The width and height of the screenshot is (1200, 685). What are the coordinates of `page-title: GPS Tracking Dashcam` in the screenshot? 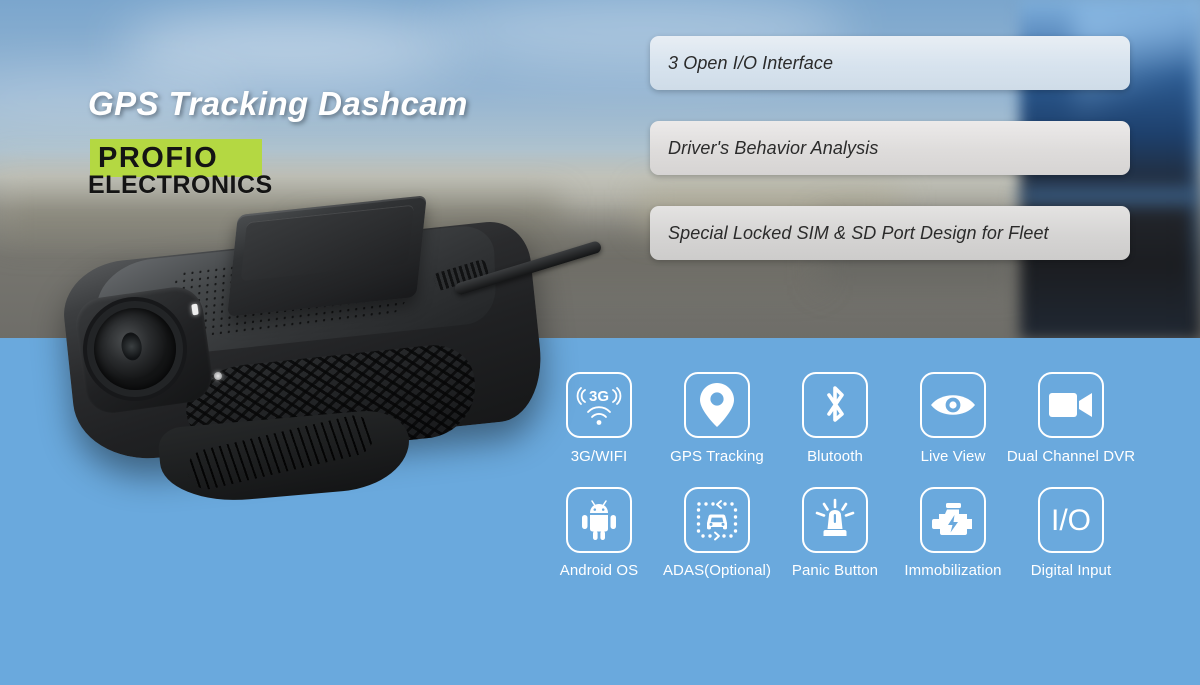 It's located at (278, 103).